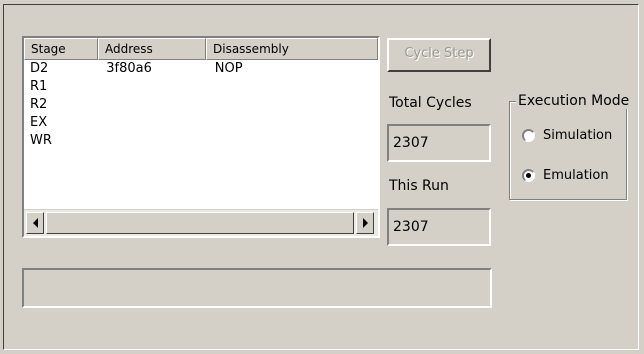 The image size is (644, 354). I want to click on table-row: WR, so click(201, 141).